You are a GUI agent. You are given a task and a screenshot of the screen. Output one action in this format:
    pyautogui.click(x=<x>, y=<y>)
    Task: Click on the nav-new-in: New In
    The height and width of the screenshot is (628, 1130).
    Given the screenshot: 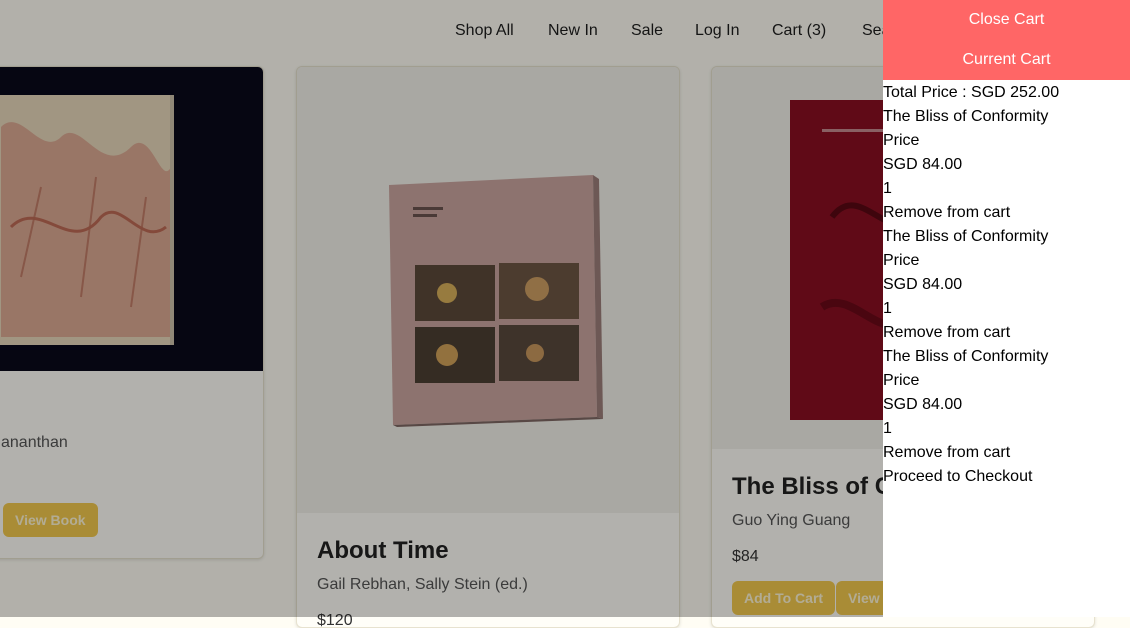 What is the action you would take?
    pyautogui.click(x=573, y=31)
    